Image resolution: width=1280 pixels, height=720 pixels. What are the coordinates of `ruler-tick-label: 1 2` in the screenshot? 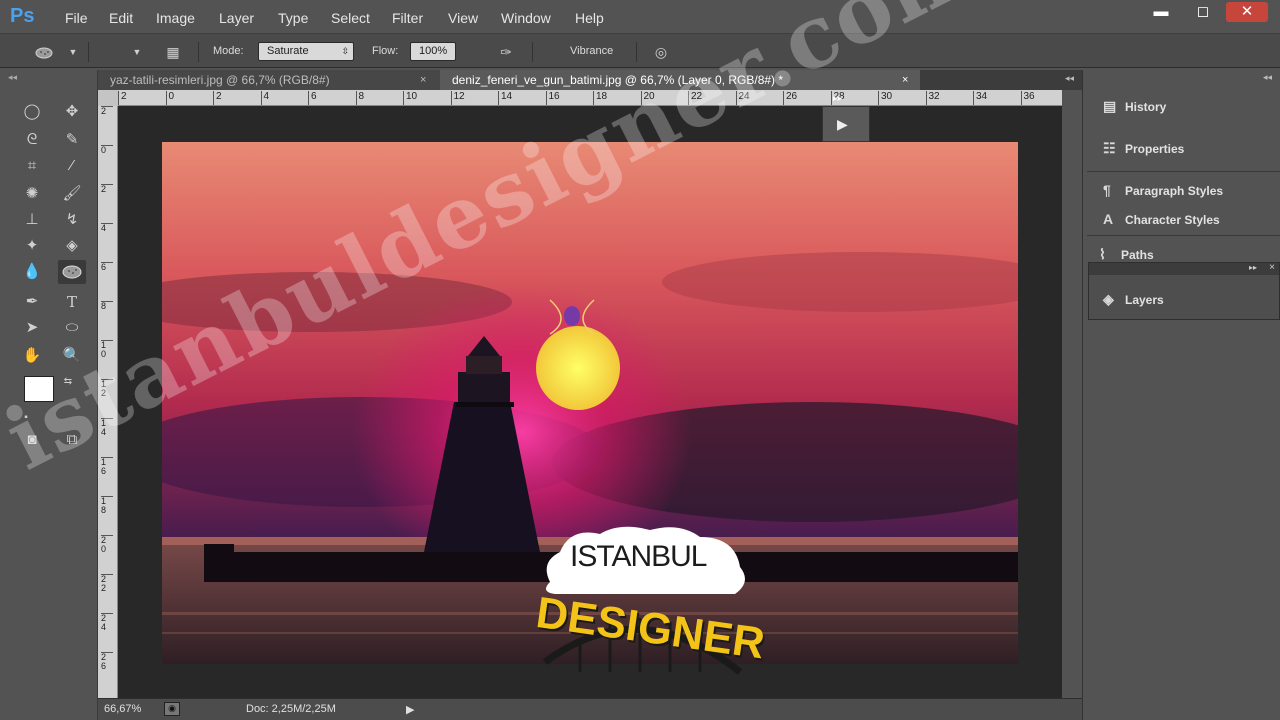 It's located at (107, 388).